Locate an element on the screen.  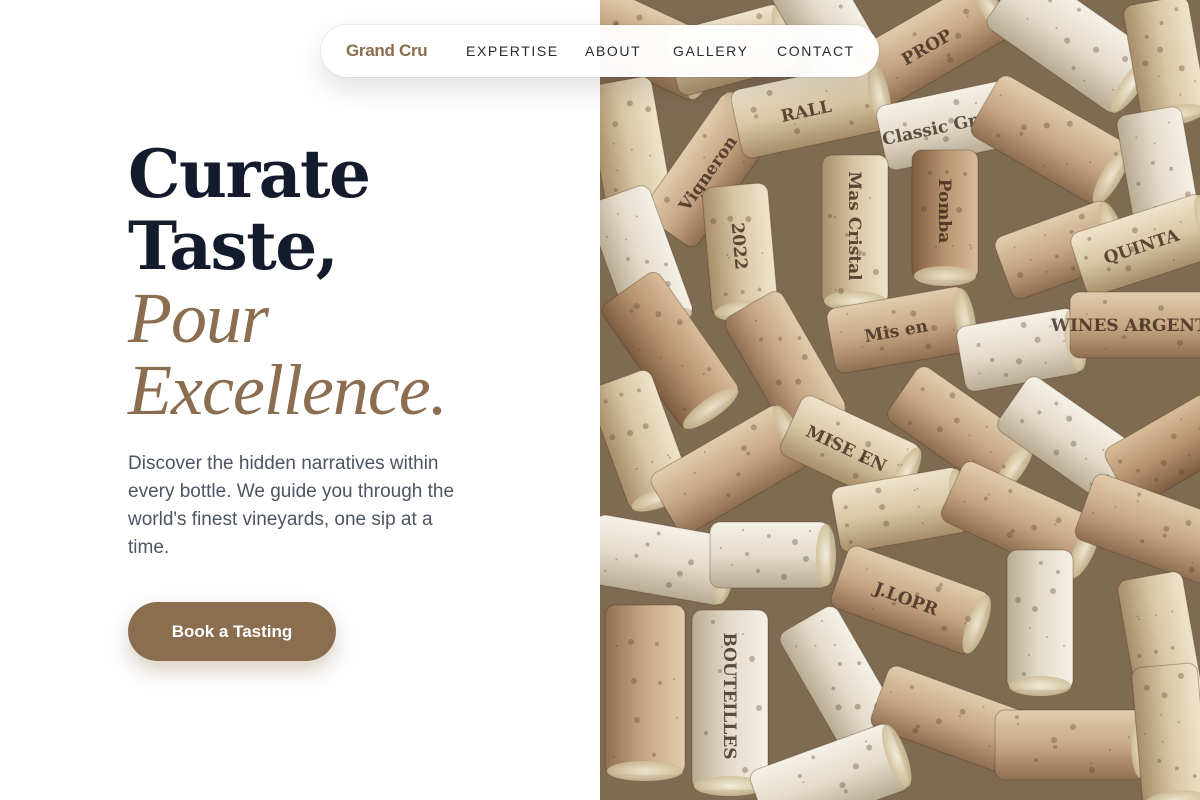
cork-label: Pomba is located at coordinates (944, 211).